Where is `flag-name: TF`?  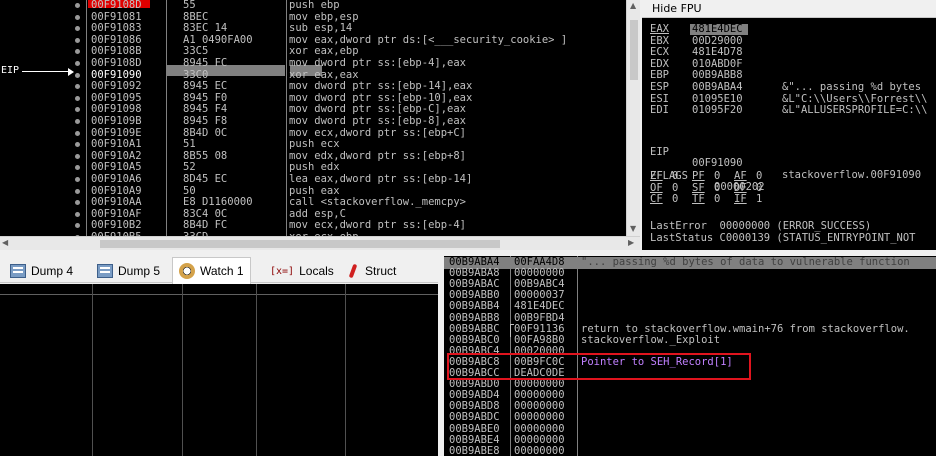
flag-name: TF is located at coordinates (698, 199).